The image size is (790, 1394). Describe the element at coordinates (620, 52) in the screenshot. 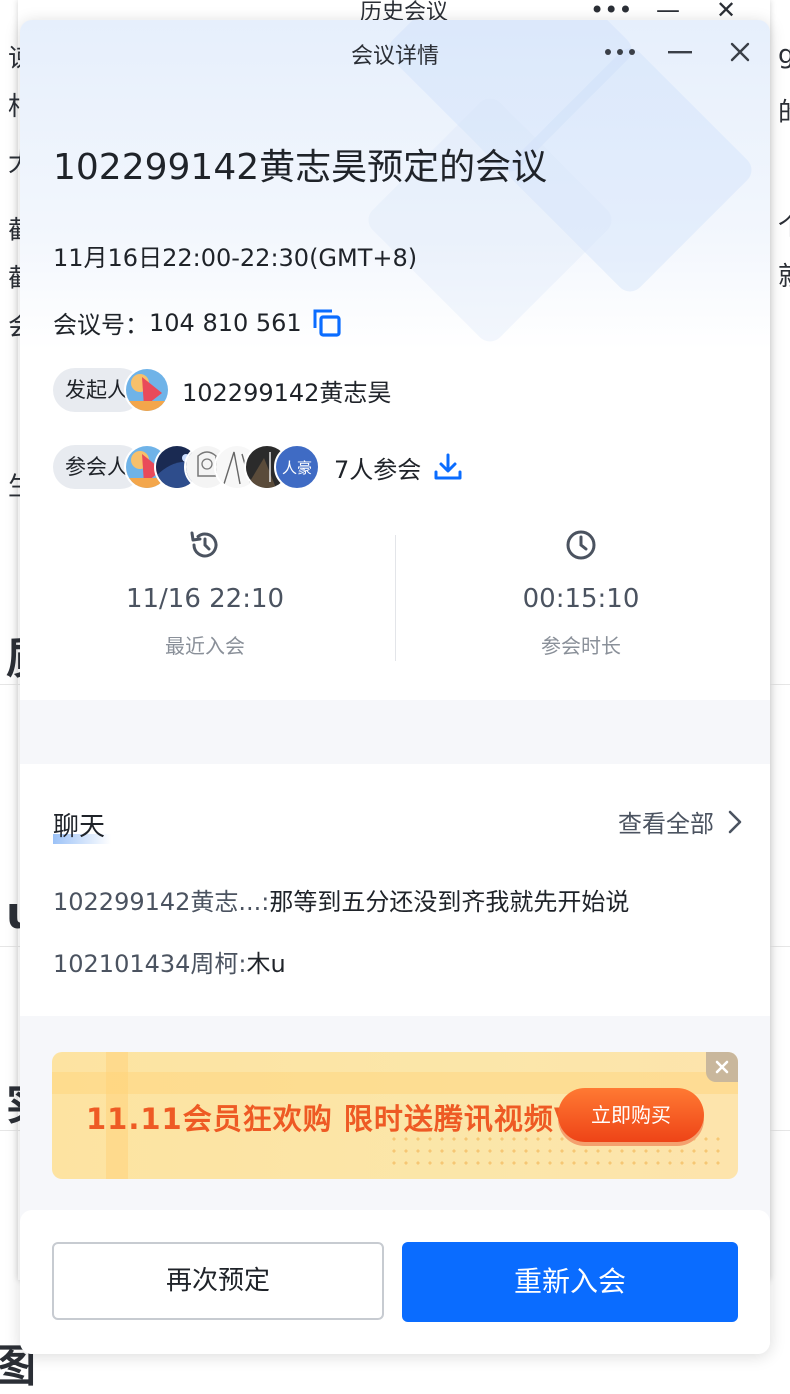

I see `more-icon` at that location.